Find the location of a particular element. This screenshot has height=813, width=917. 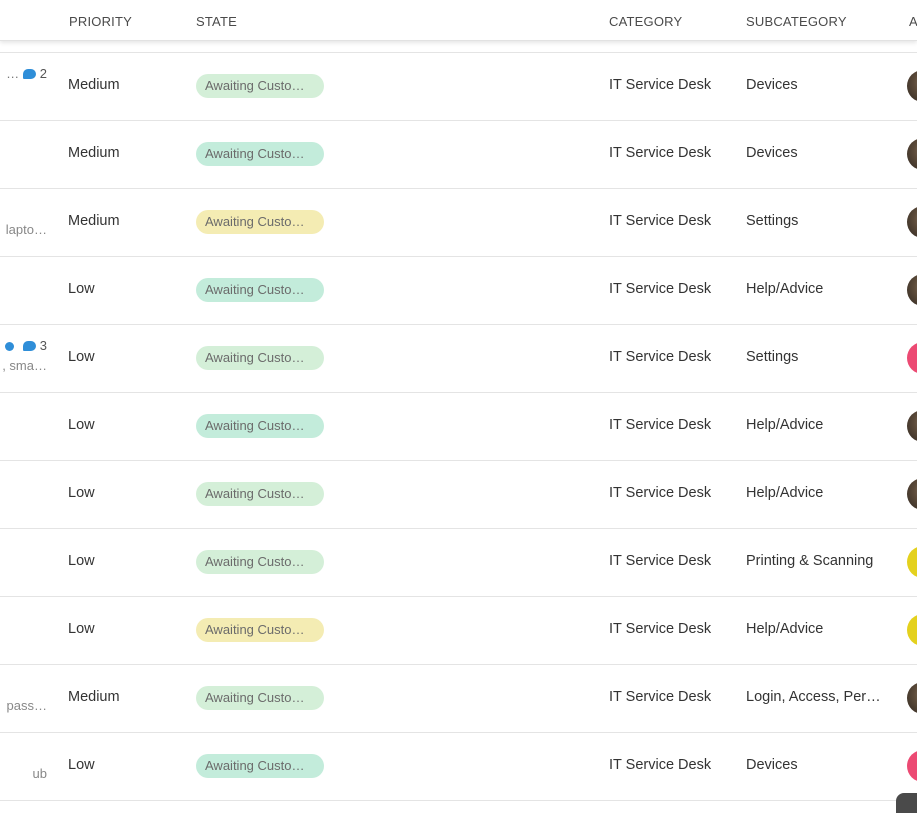

comment-count: 3 is located at coordinates (43, 345).